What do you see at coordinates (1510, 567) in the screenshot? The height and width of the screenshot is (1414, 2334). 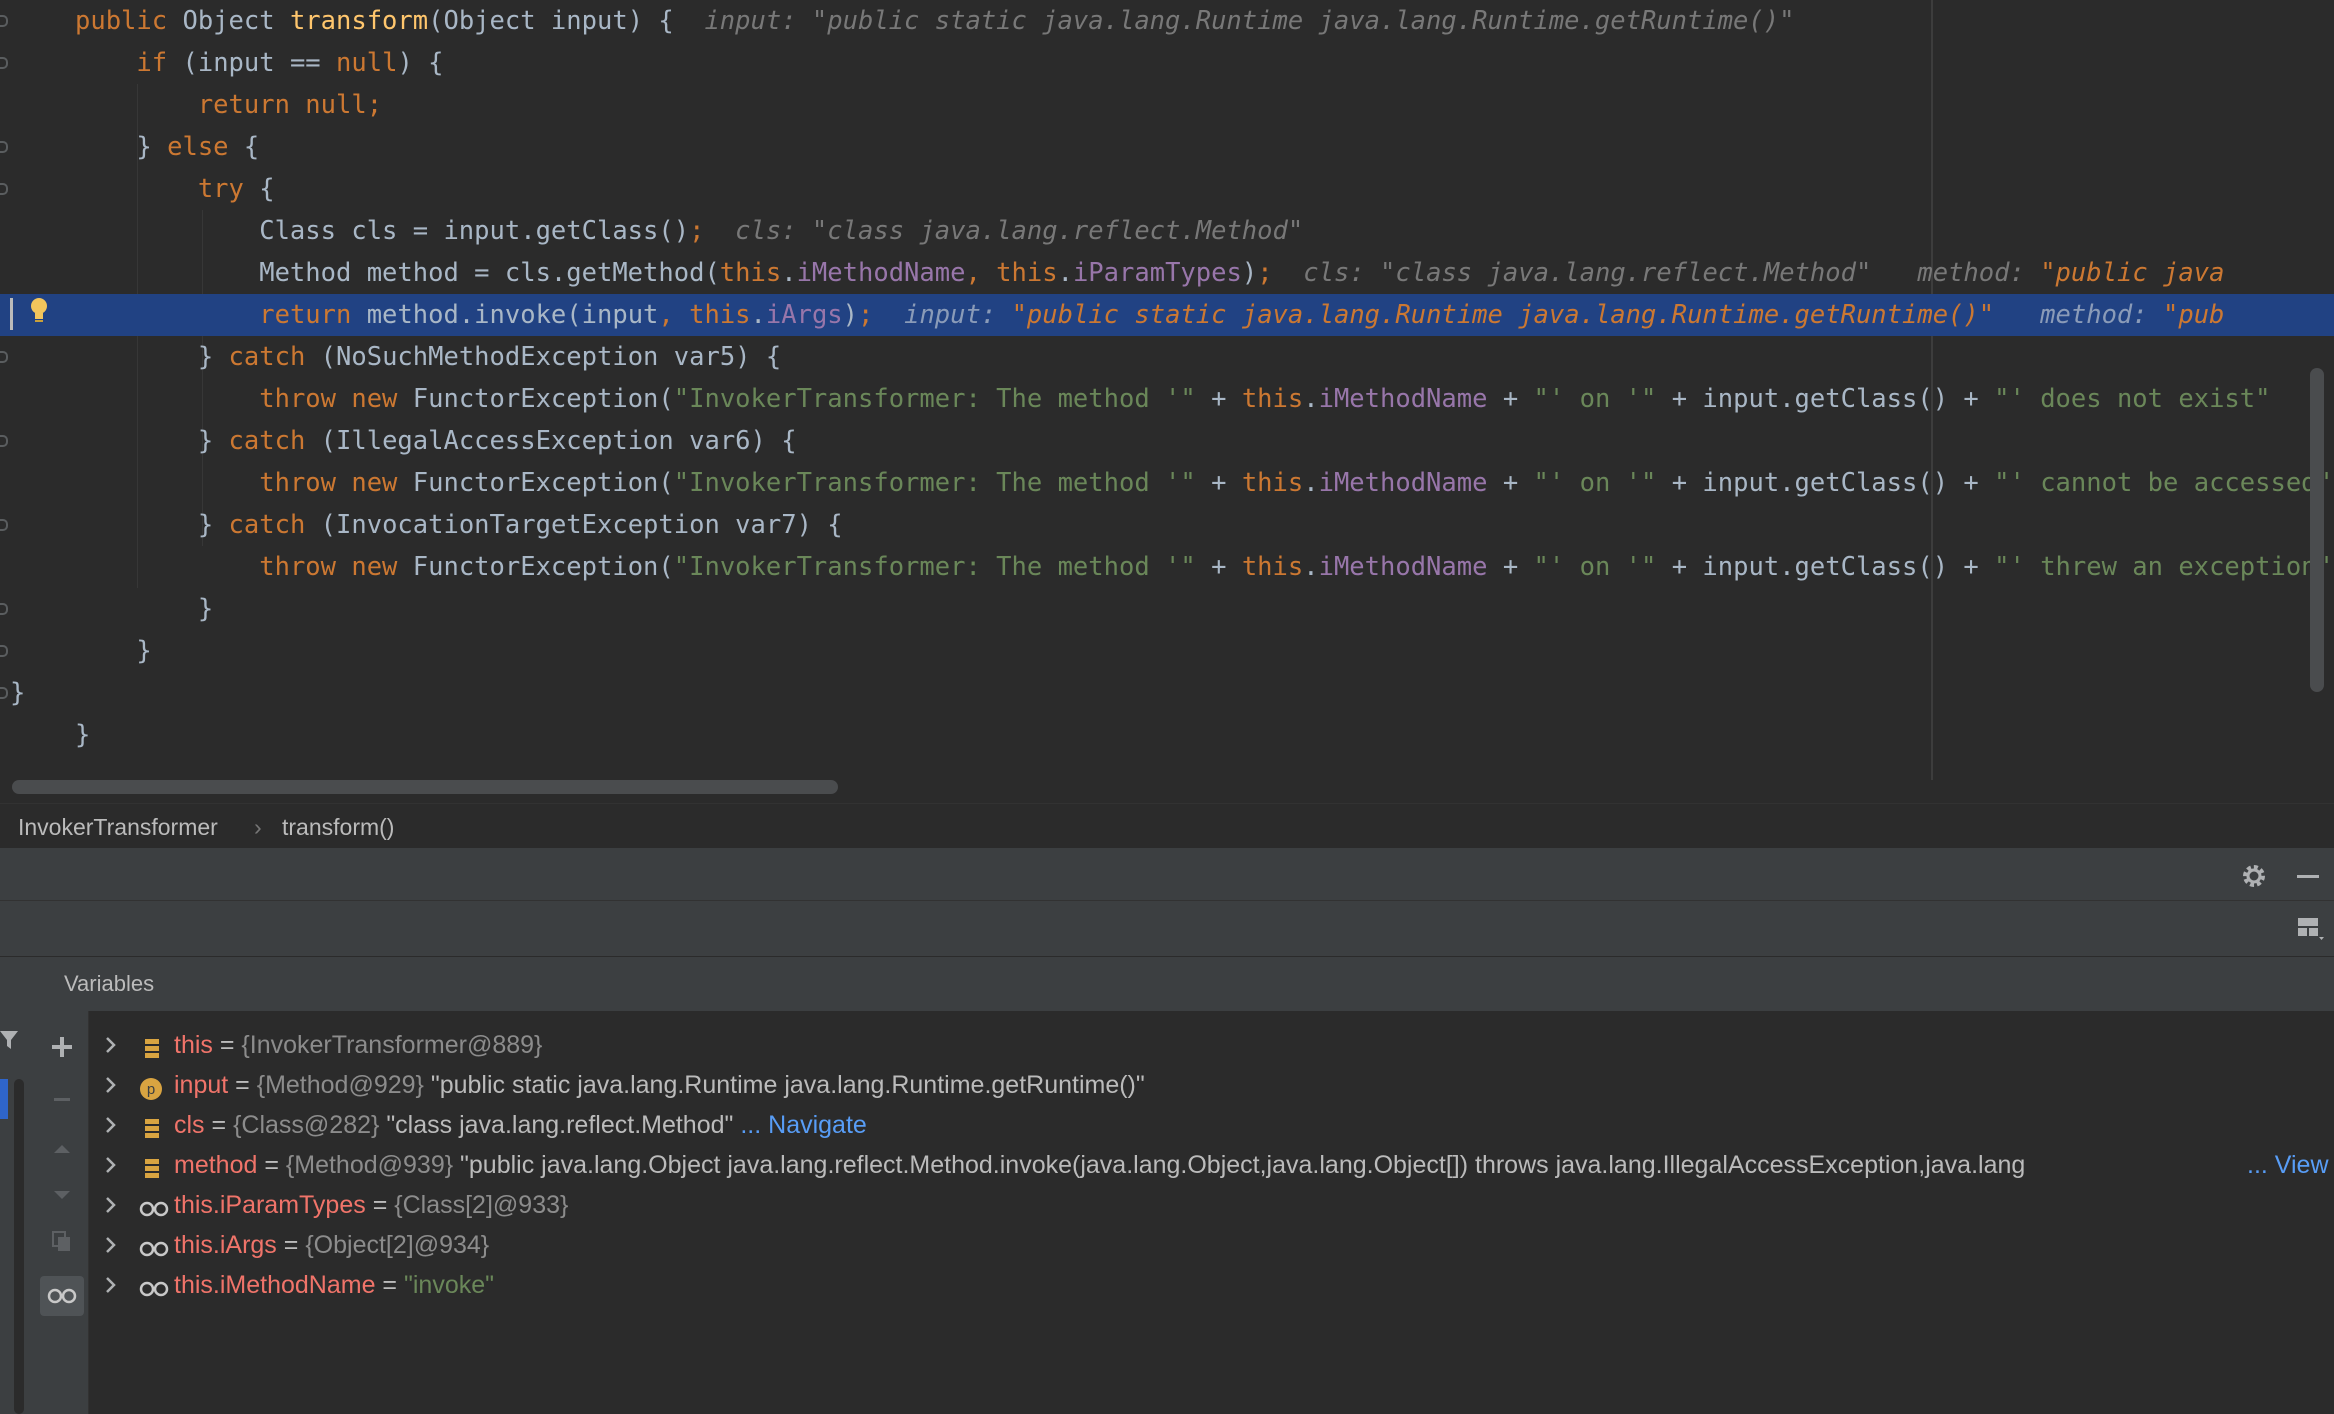 I see `code-token: +` at bounding box center [1510, 567].